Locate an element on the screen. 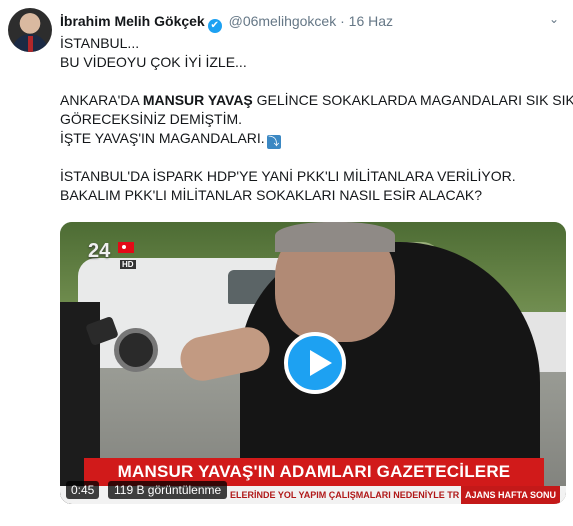 This screenshot has height=526, width=573. verified-badge-icon: ✔ is located at coordinates (214, 26).